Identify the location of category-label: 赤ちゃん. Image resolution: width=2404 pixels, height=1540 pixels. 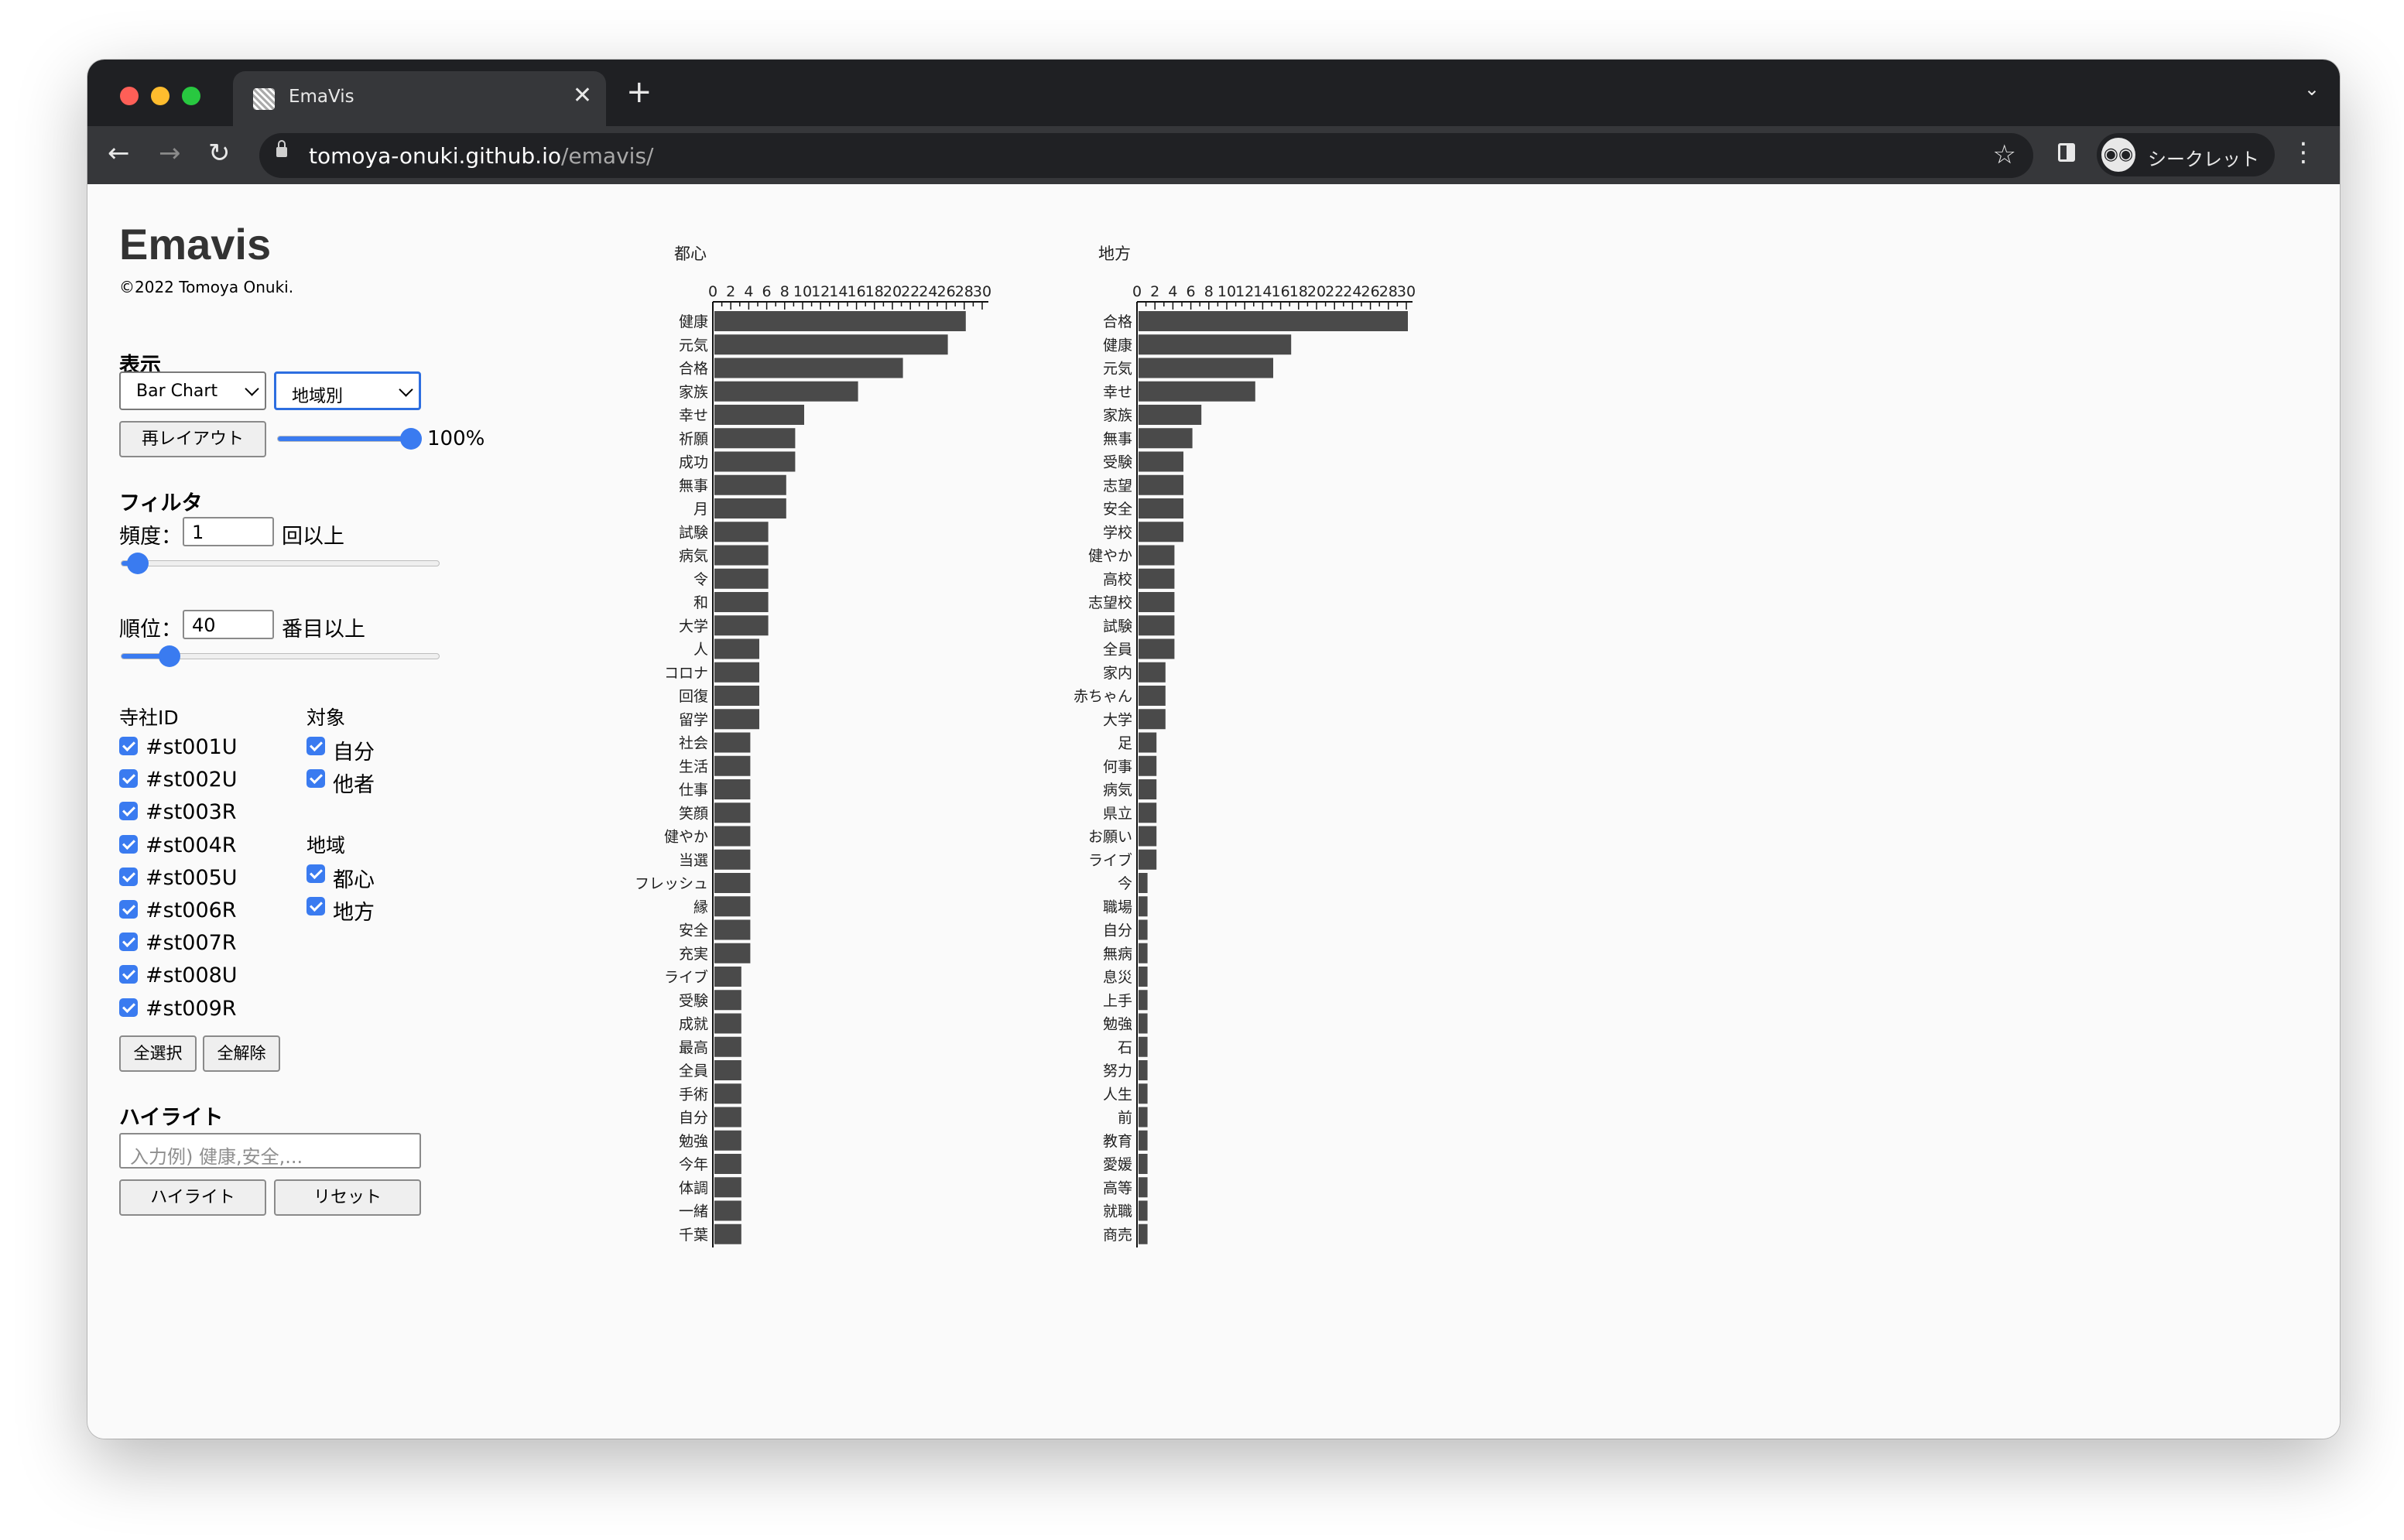
(1103, 696).